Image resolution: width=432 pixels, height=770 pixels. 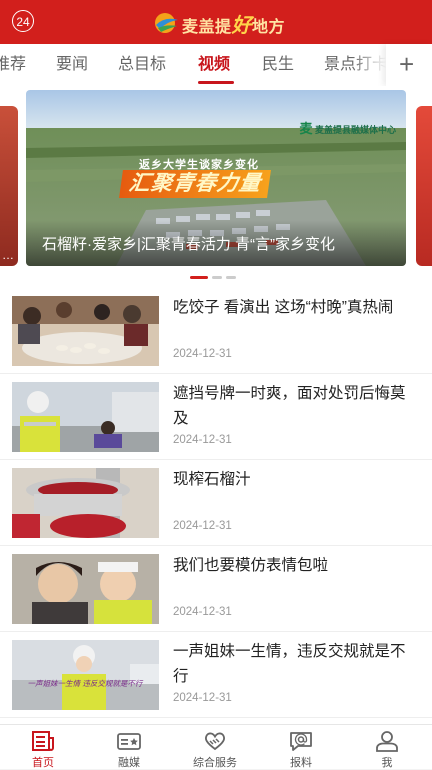 What do you see at coordinates (85, 331) in the screenshot?
I see `dumplings-photo` at bounding box center [85, 331].